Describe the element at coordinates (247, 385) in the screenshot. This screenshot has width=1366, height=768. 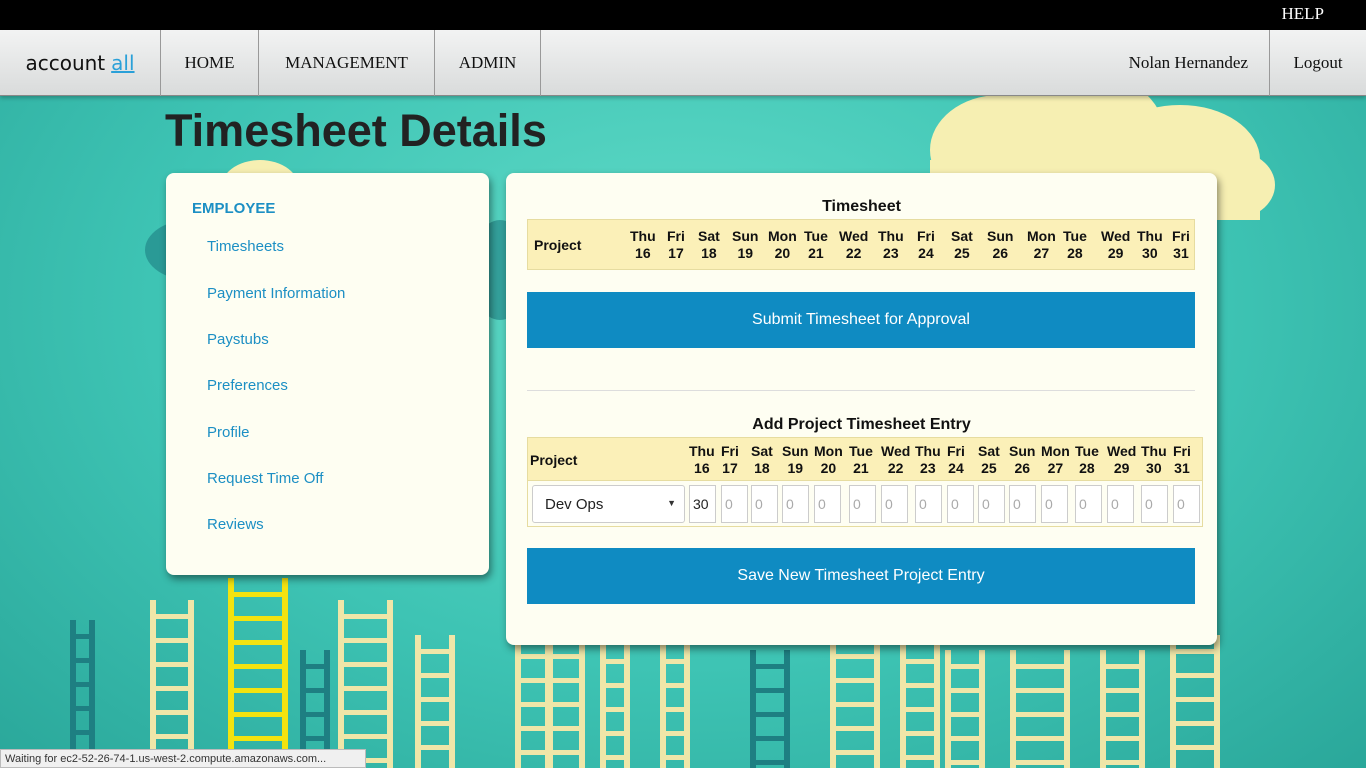
I see `sidebar-item-preferences: Preferences` at that location.